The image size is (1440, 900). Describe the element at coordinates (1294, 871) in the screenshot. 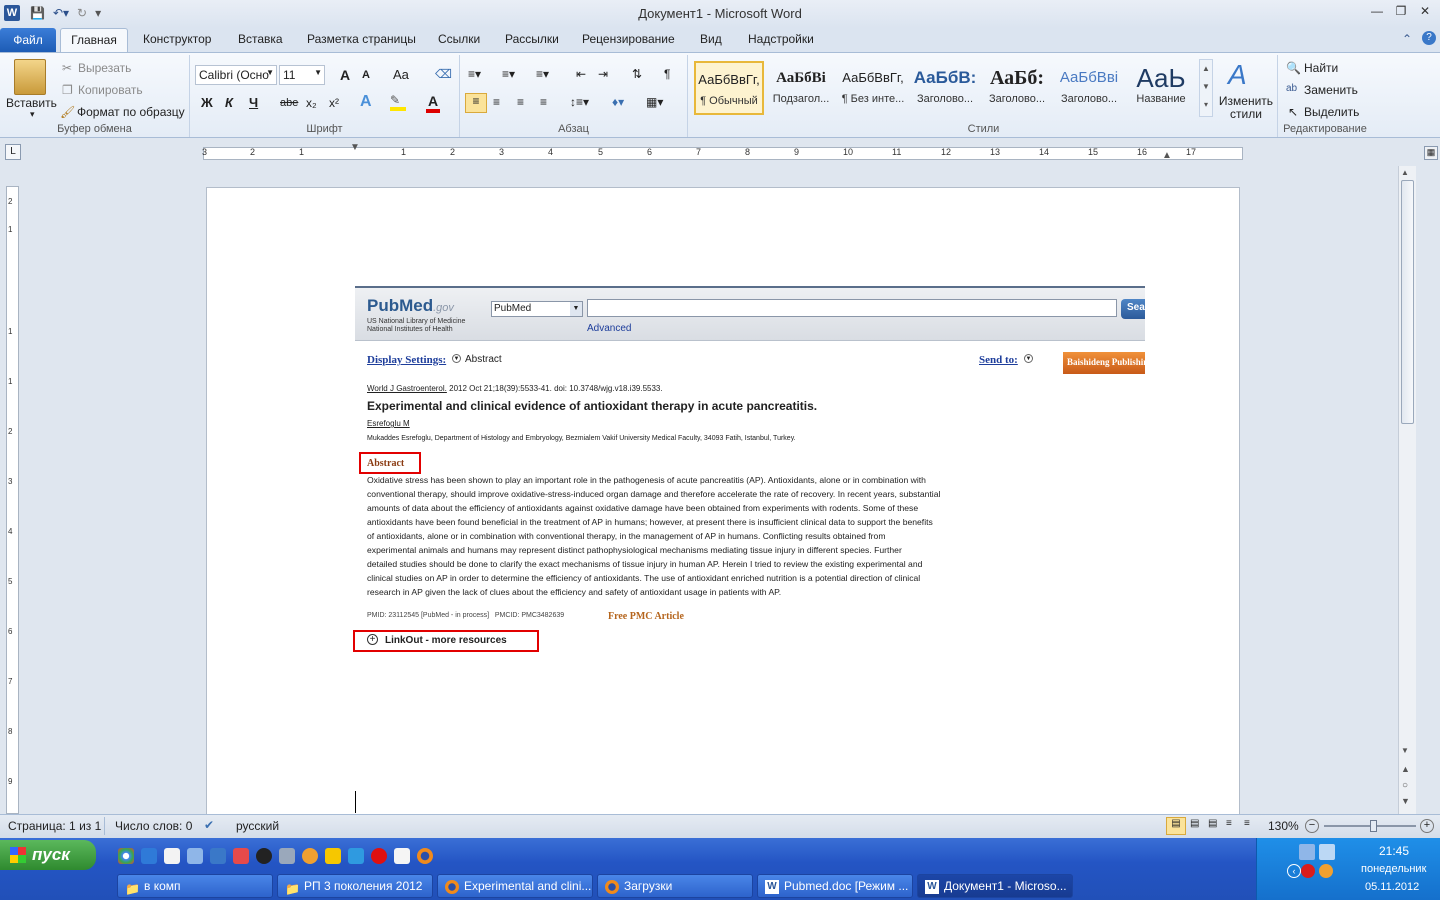

I see `show-hidden-icons: ‹` at that location.